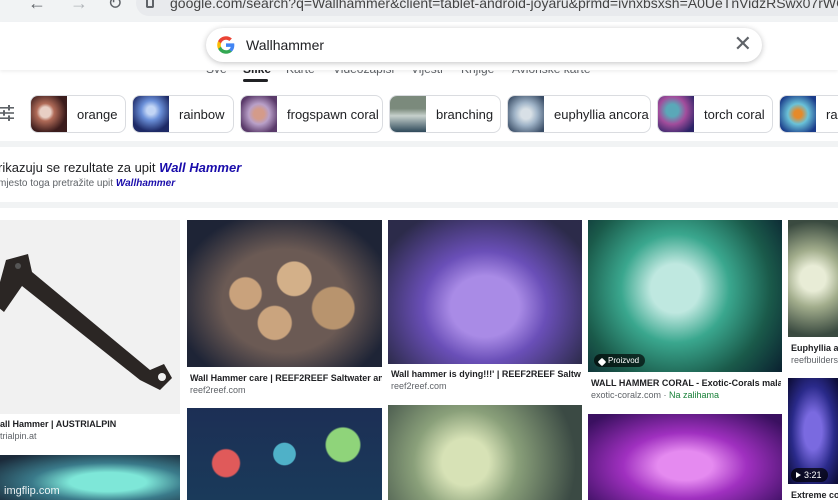 The image size is (838, 500). I want to click on result-image-wall-hammer-care, so click(284, 293).